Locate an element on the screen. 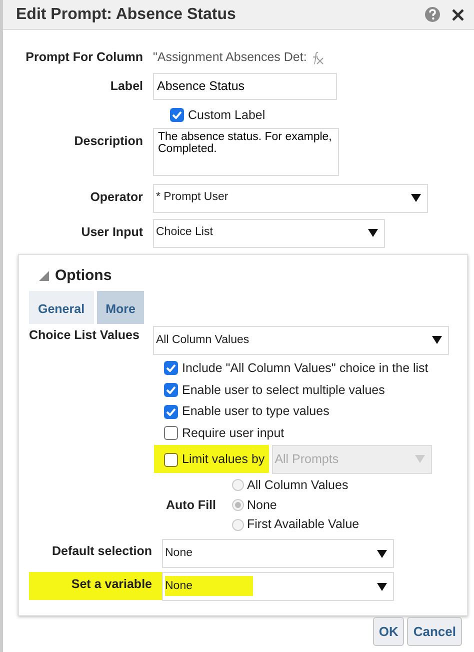 The width and height of the screenshot is (474, 652). field-label: User Input is located at coordinates (111, 232).